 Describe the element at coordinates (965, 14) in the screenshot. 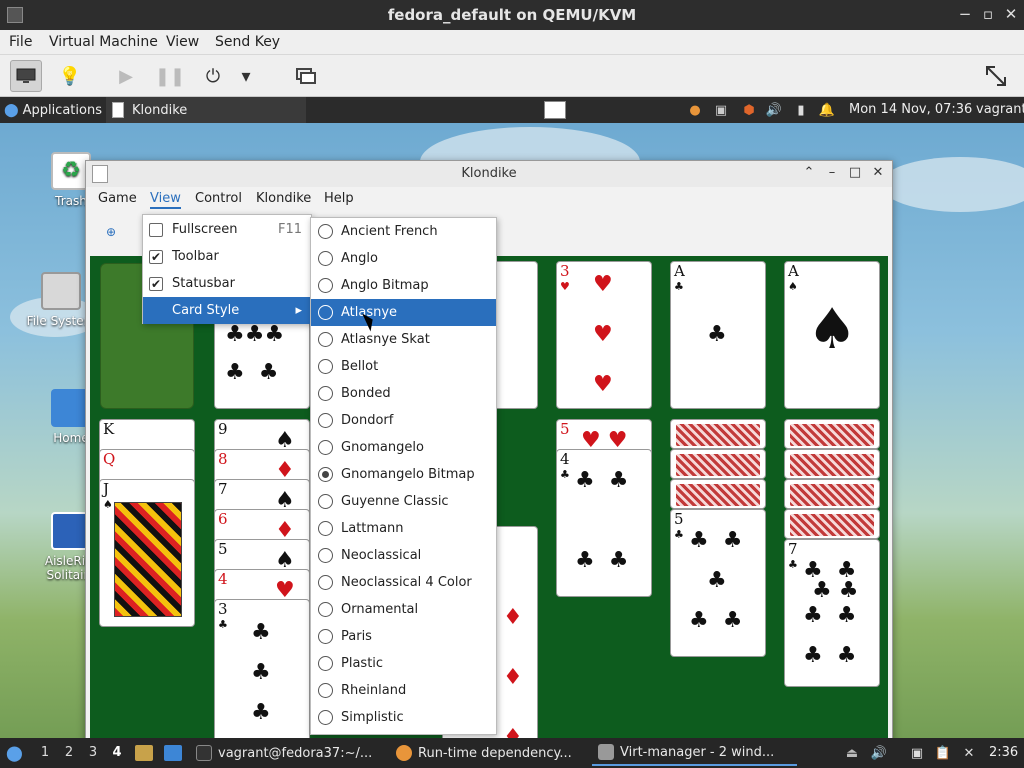

I see `minimize-icon: −` at that location.